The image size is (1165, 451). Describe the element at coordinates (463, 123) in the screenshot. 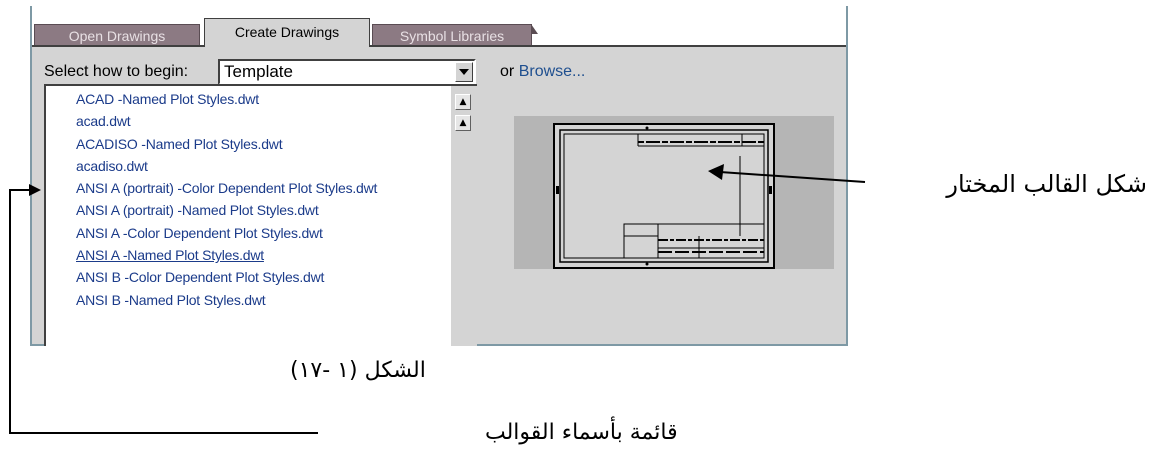

I see `scroll-up-icon: ▲` at that location.